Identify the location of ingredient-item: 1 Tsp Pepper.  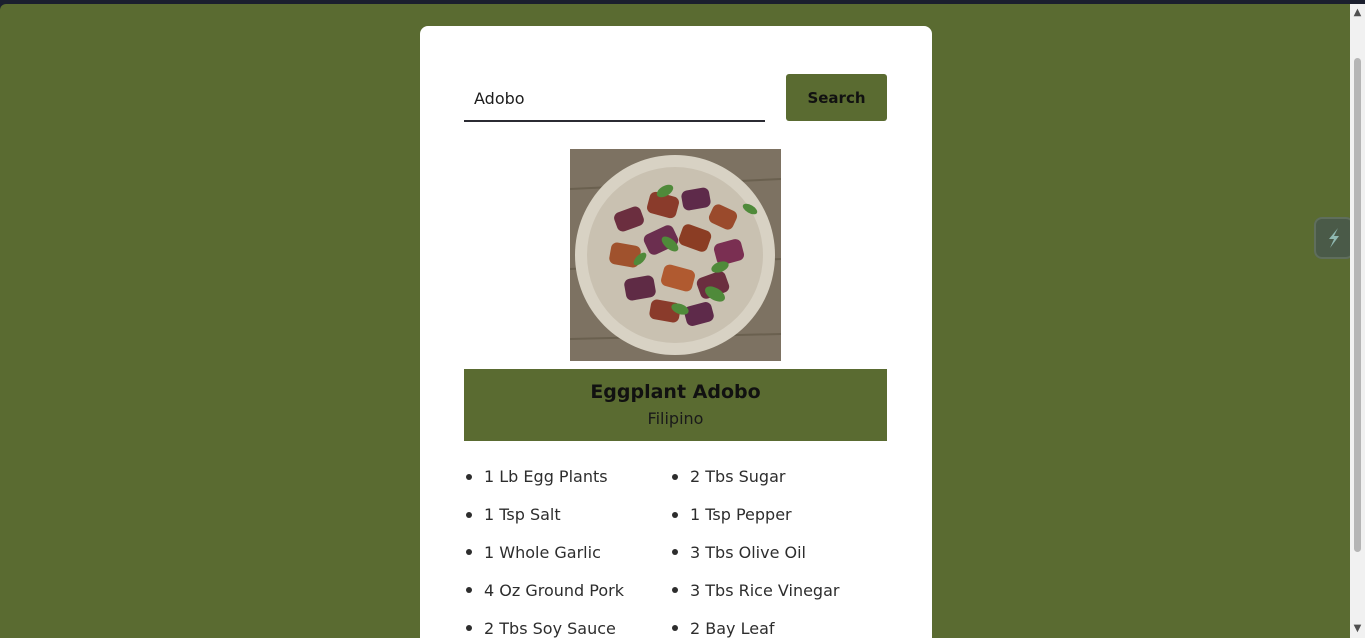
(773, 515).